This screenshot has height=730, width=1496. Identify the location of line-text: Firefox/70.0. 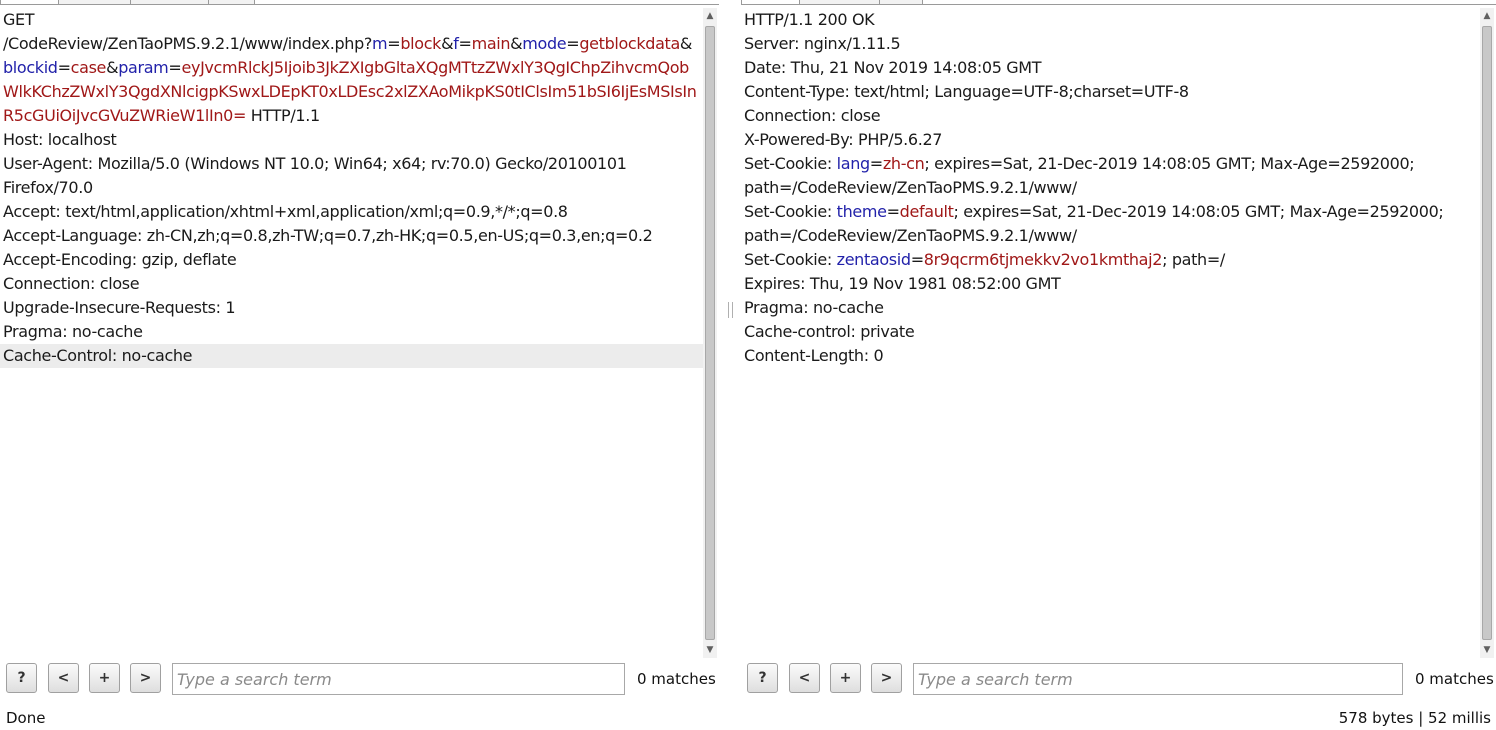
(48, 187).